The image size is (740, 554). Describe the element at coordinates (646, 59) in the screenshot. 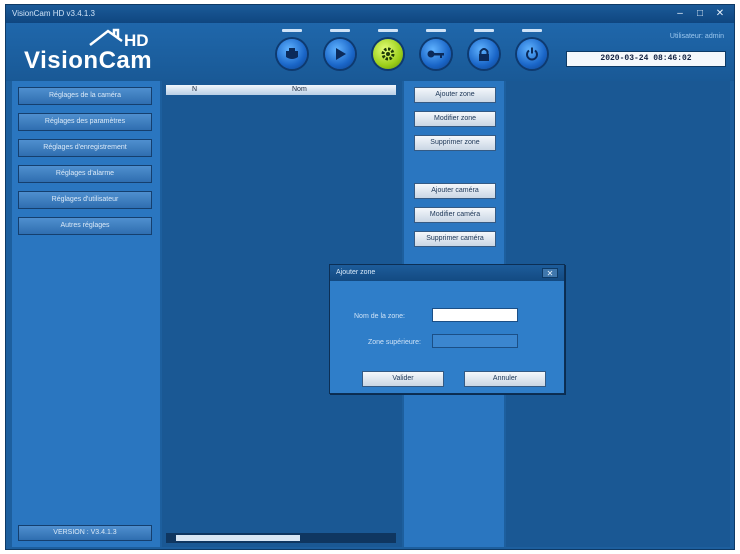

I see `datetime-display: 2020-03-24 08:46:02` at that location.